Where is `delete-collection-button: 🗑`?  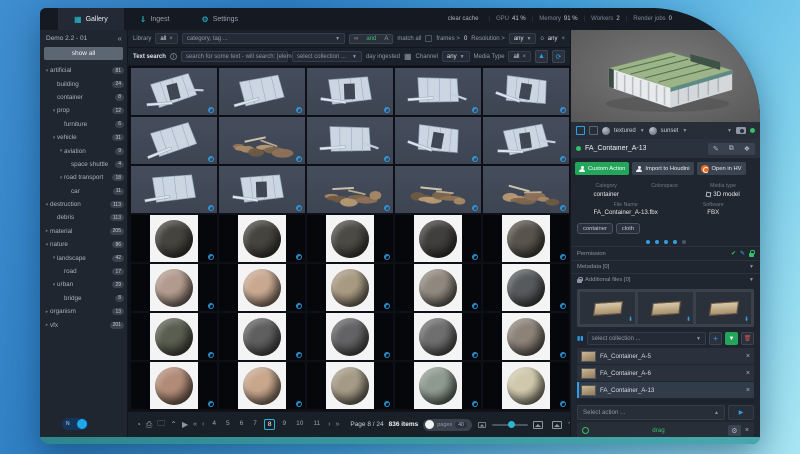
delete-collection-button: 🗑 is located at coordinates (747, 338).